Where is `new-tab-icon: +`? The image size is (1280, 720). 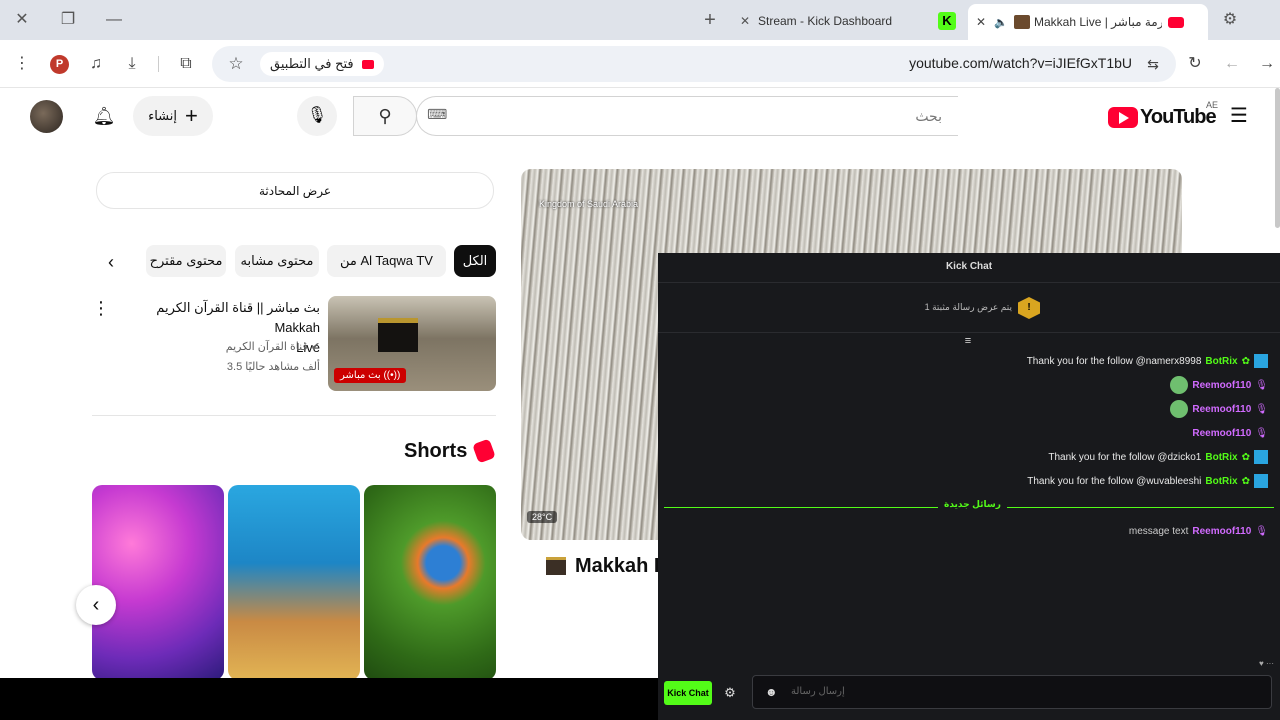
new-tab-icon: + is located at coordinates (710, 20).